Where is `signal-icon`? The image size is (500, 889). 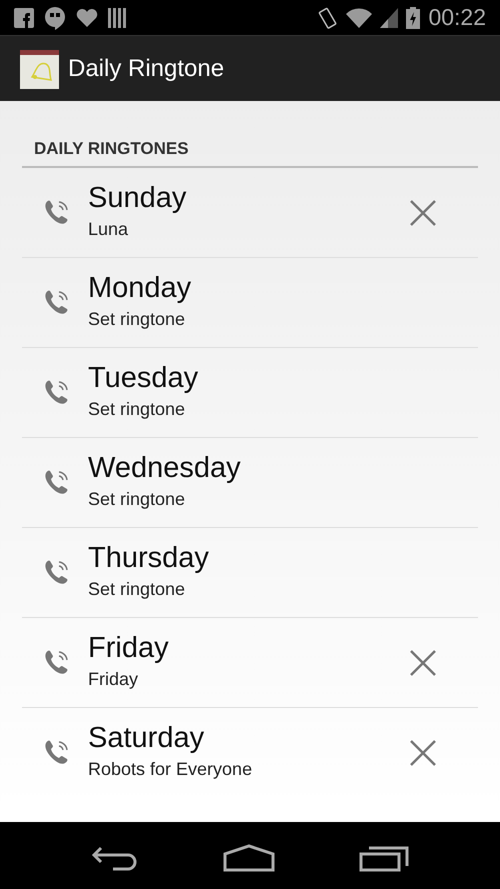
signal-icon is located at coordinates (389, 18).